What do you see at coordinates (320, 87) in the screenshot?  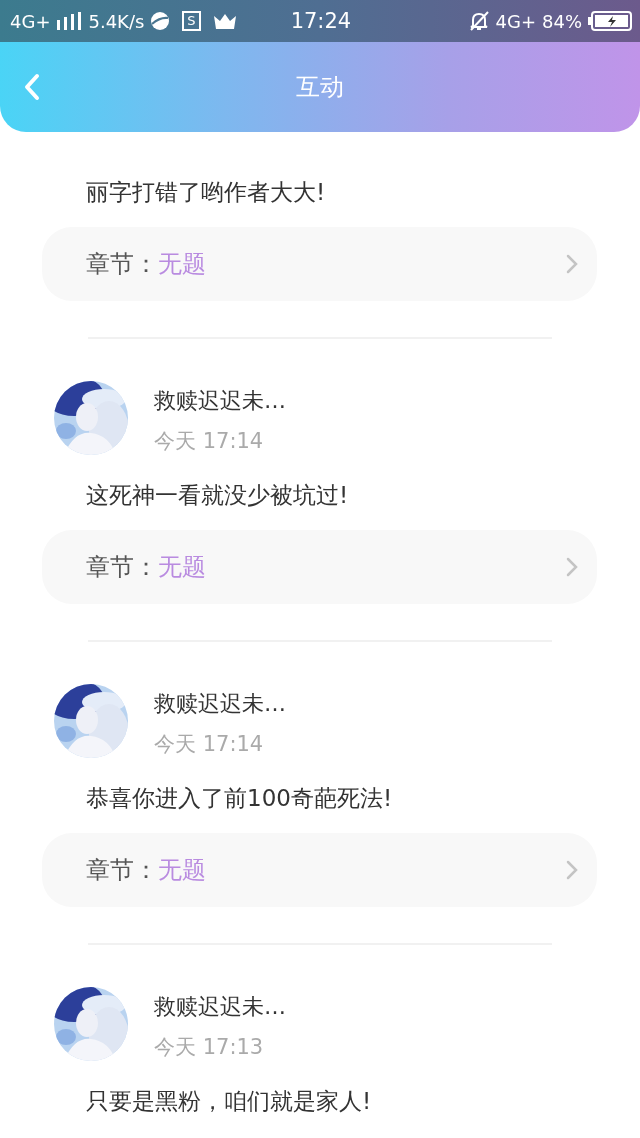 I see `page-title: 互动` at bounding box center [320, 87].